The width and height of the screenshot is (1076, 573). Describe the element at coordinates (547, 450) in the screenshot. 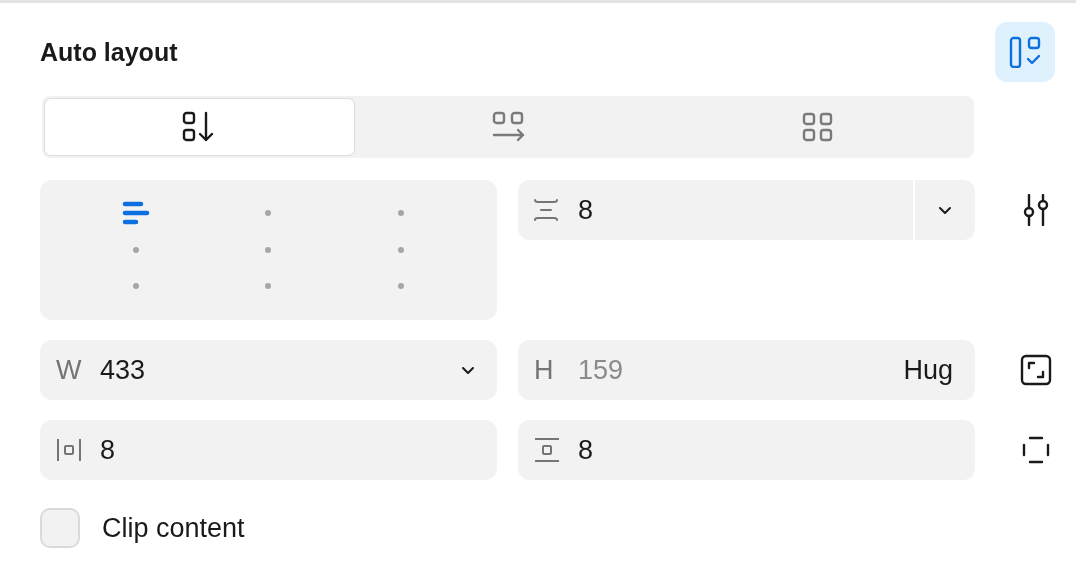

I see `vertical-padding-icon` at that location.